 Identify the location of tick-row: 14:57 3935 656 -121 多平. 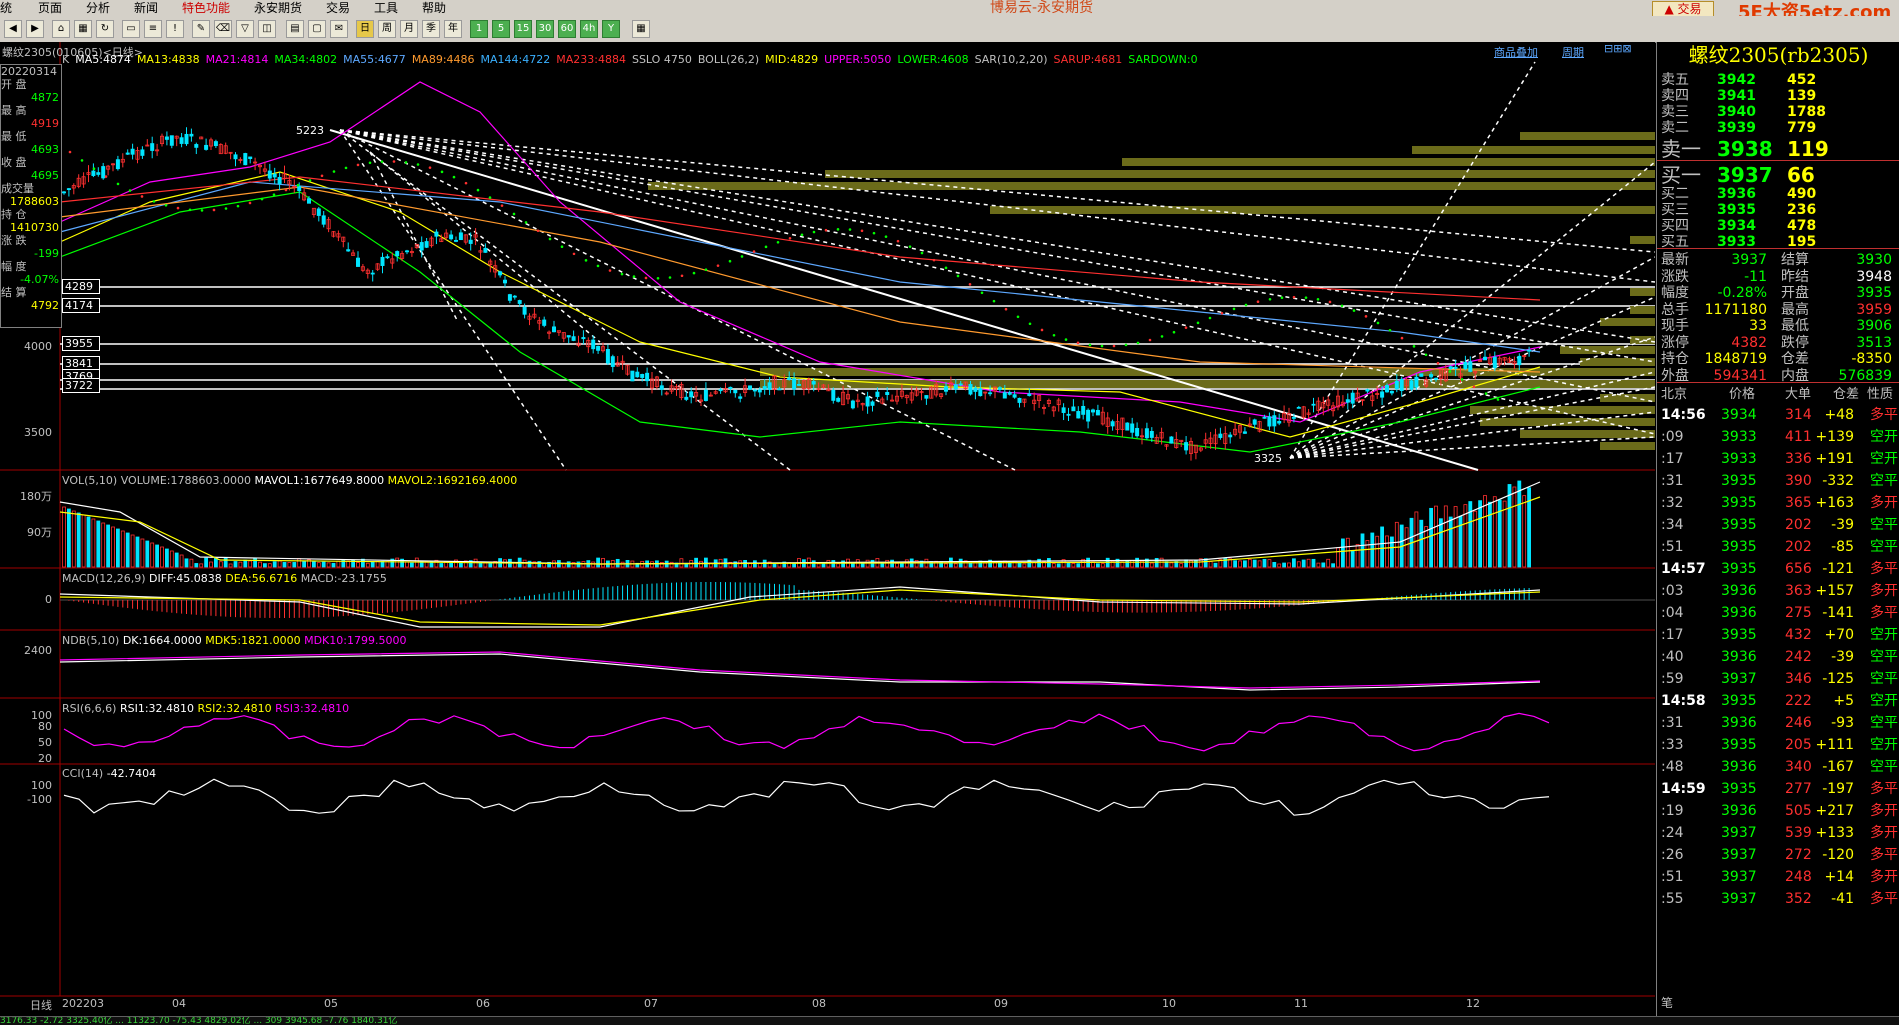
(1778, 569).